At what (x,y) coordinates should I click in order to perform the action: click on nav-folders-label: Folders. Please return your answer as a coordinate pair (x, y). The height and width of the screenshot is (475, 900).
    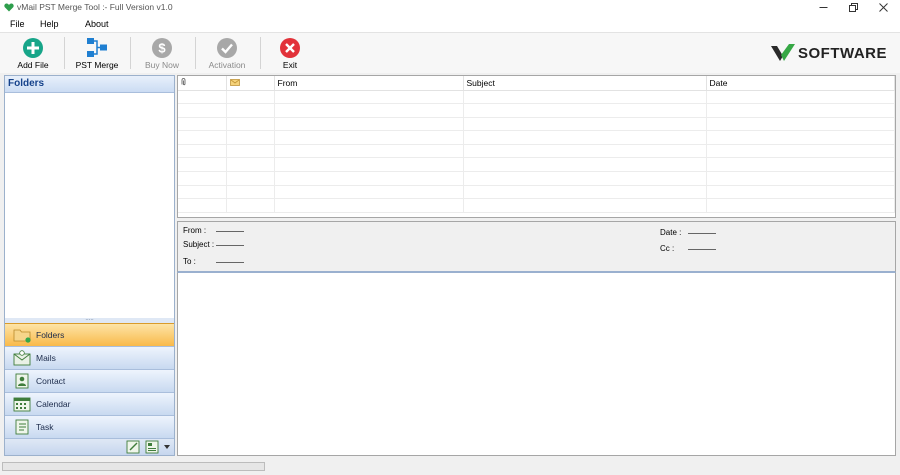
    Looking at the image, I should click on (50, 335).